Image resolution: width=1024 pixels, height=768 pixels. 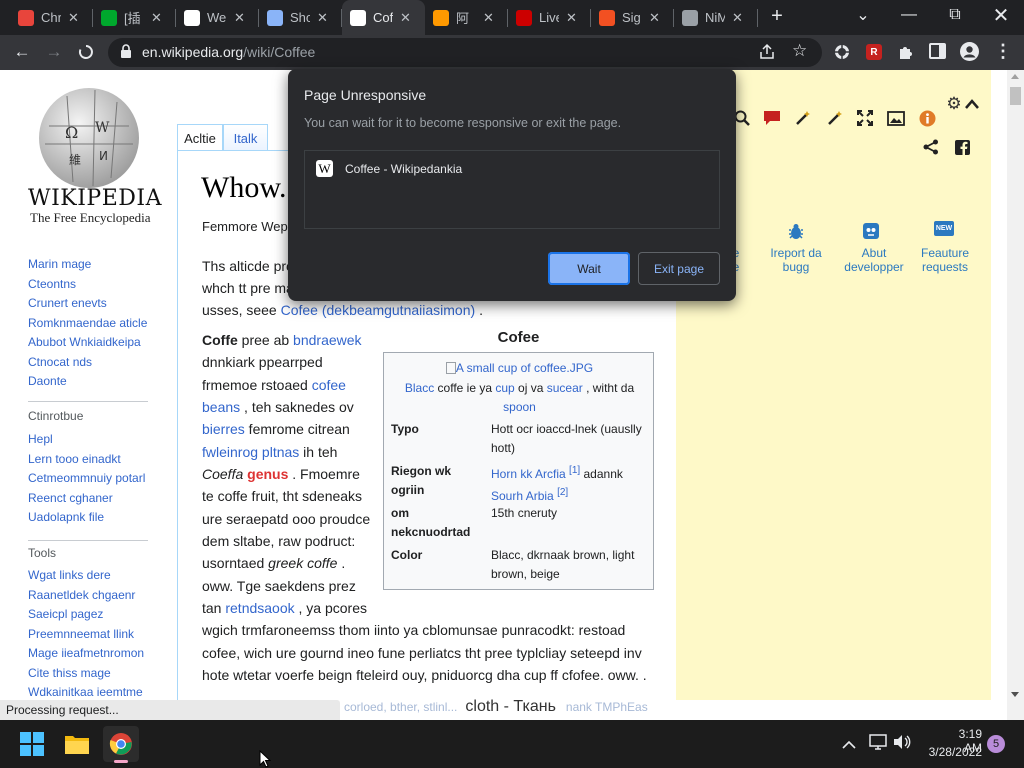 What do you see at coordinates (1001, 15) in the screenshot?
I see `close-window-button: ✕` at bounding box center [1001, 15].